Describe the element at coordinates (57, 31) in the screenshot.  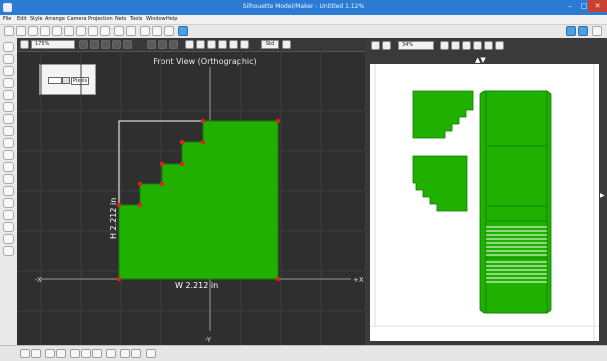
I see `print-icon` at that location.